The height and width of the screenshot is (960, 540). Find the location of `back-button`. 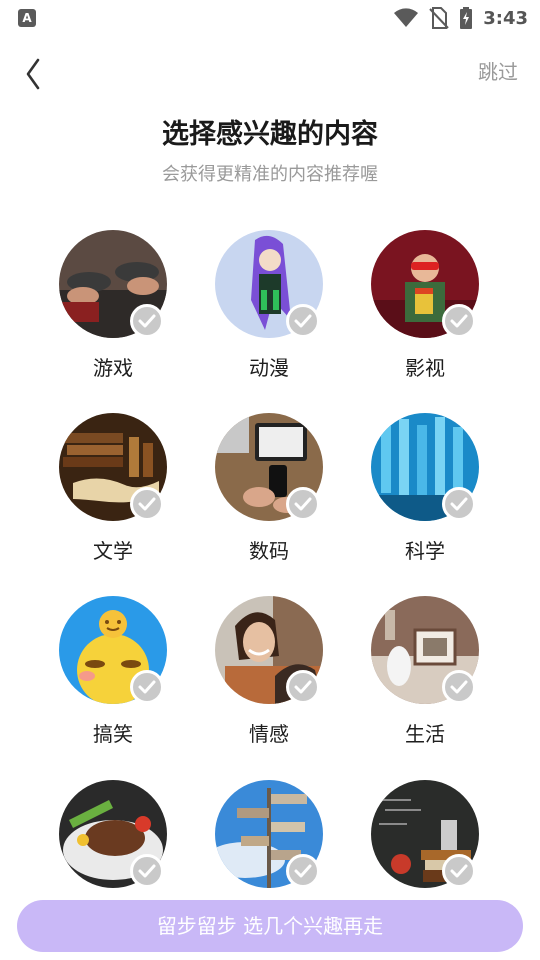

back-button is located at coordinates (36, 70).